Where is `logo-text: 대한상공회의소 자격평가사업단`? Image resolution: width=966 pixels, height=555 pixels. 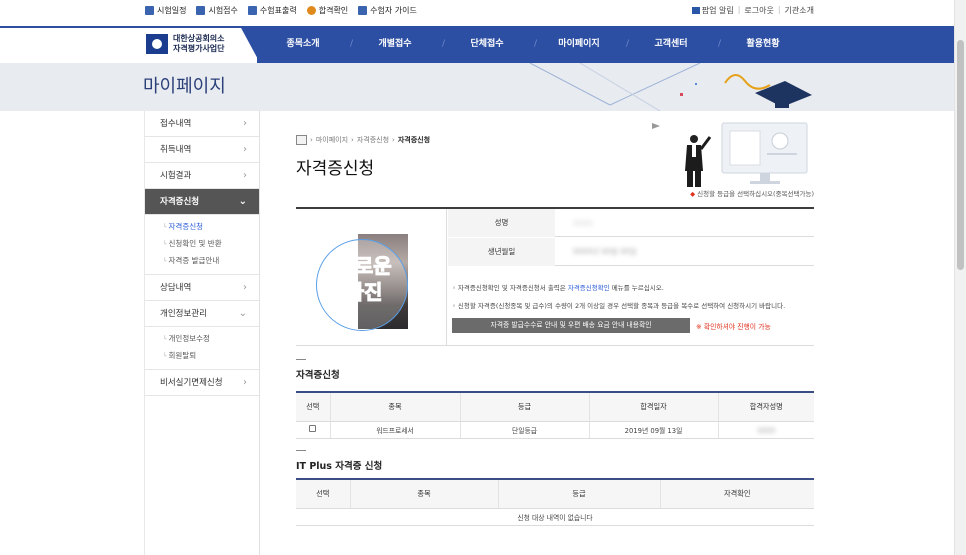
logo-text: 대한상공회의소 자격평가사업단 is located at coordinates (199, 44).